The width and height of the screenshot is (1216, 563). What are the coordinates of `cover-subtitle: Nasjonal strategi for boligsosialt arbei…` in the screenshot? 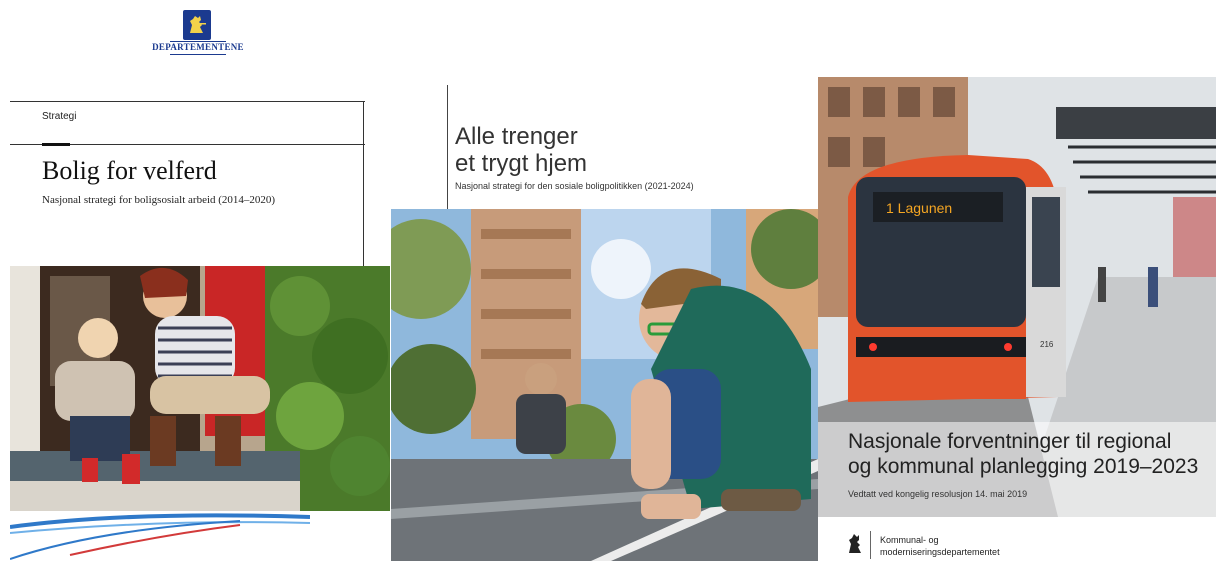 It's located at (159, 200).